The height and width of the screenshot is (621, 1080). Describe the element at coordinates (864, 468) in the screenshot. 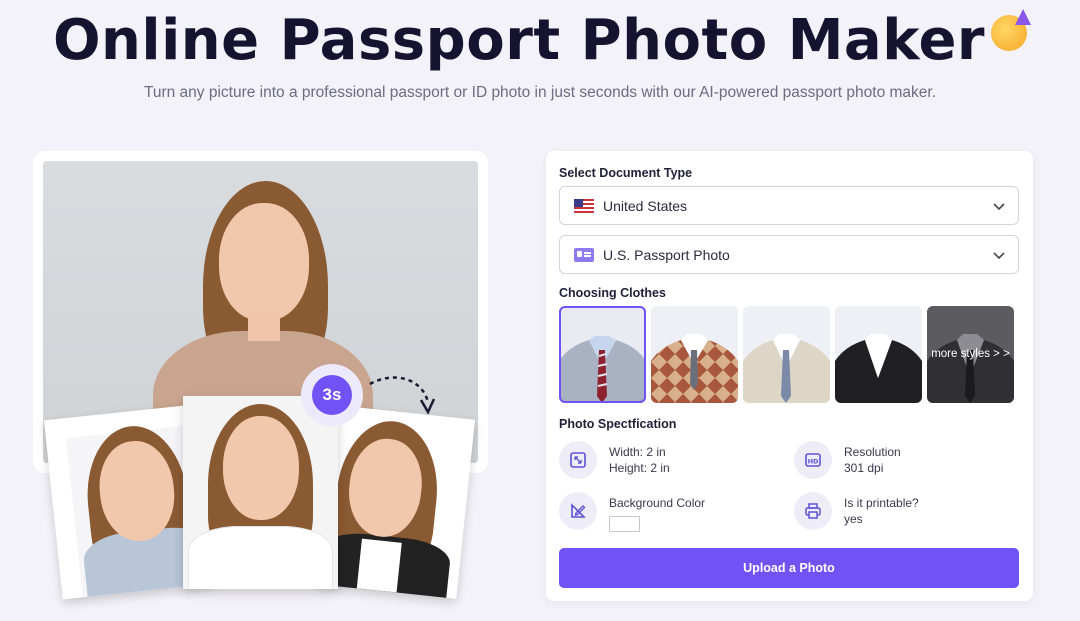

I see `spec-resolution-value: 301 dpi` at that location.